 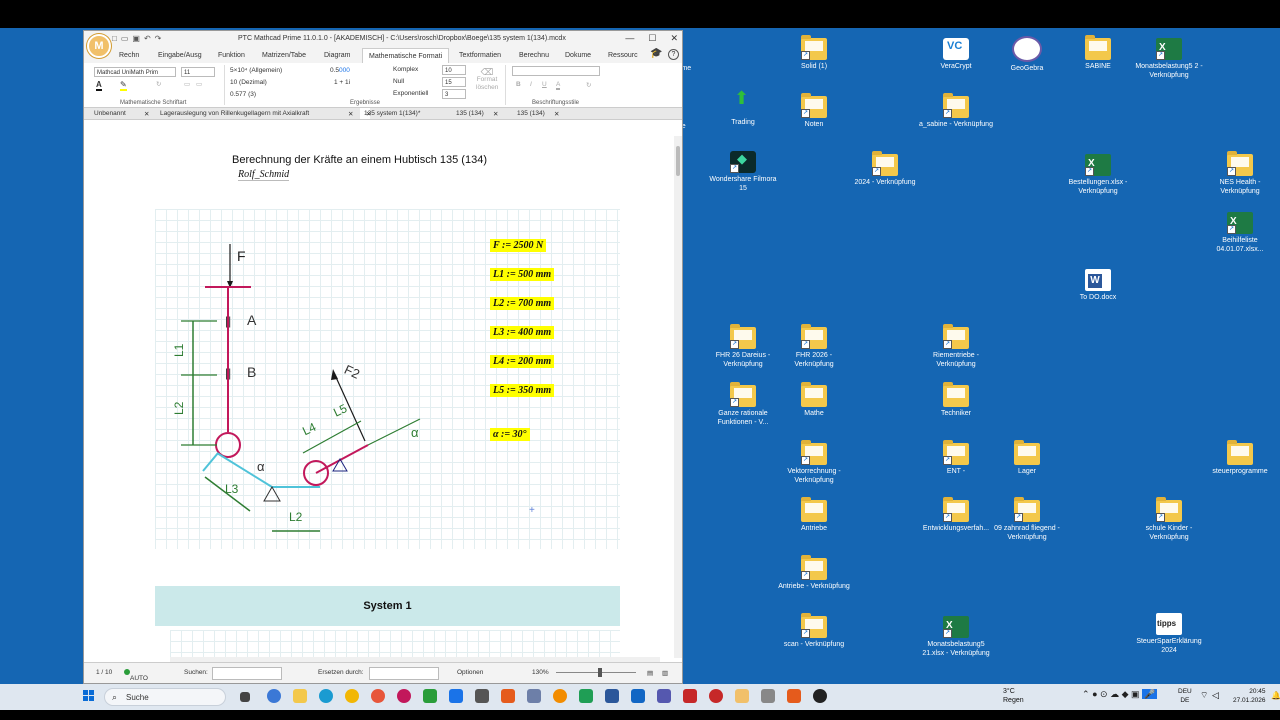 What do you see at coordinates (123, 85) in the screenshot?
I see `highlight-color-icon: ✎` at bounding box center [123, 85].